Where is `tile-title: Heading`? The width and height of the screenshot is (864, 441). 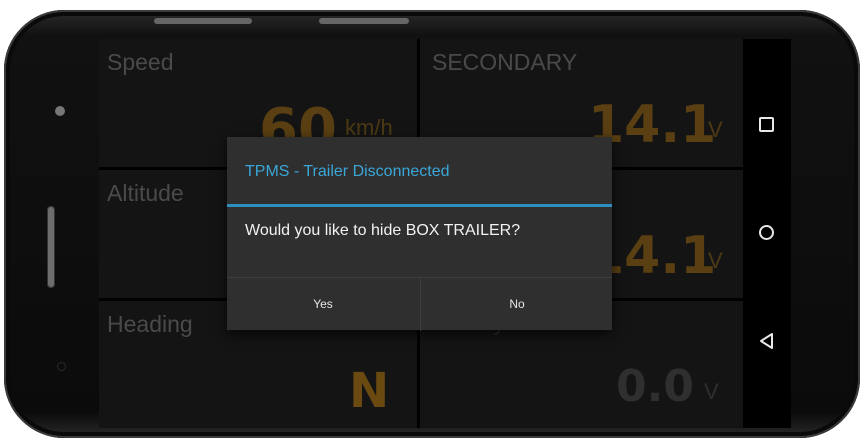
tile-title: Heading is located at coordinates (150, 324).